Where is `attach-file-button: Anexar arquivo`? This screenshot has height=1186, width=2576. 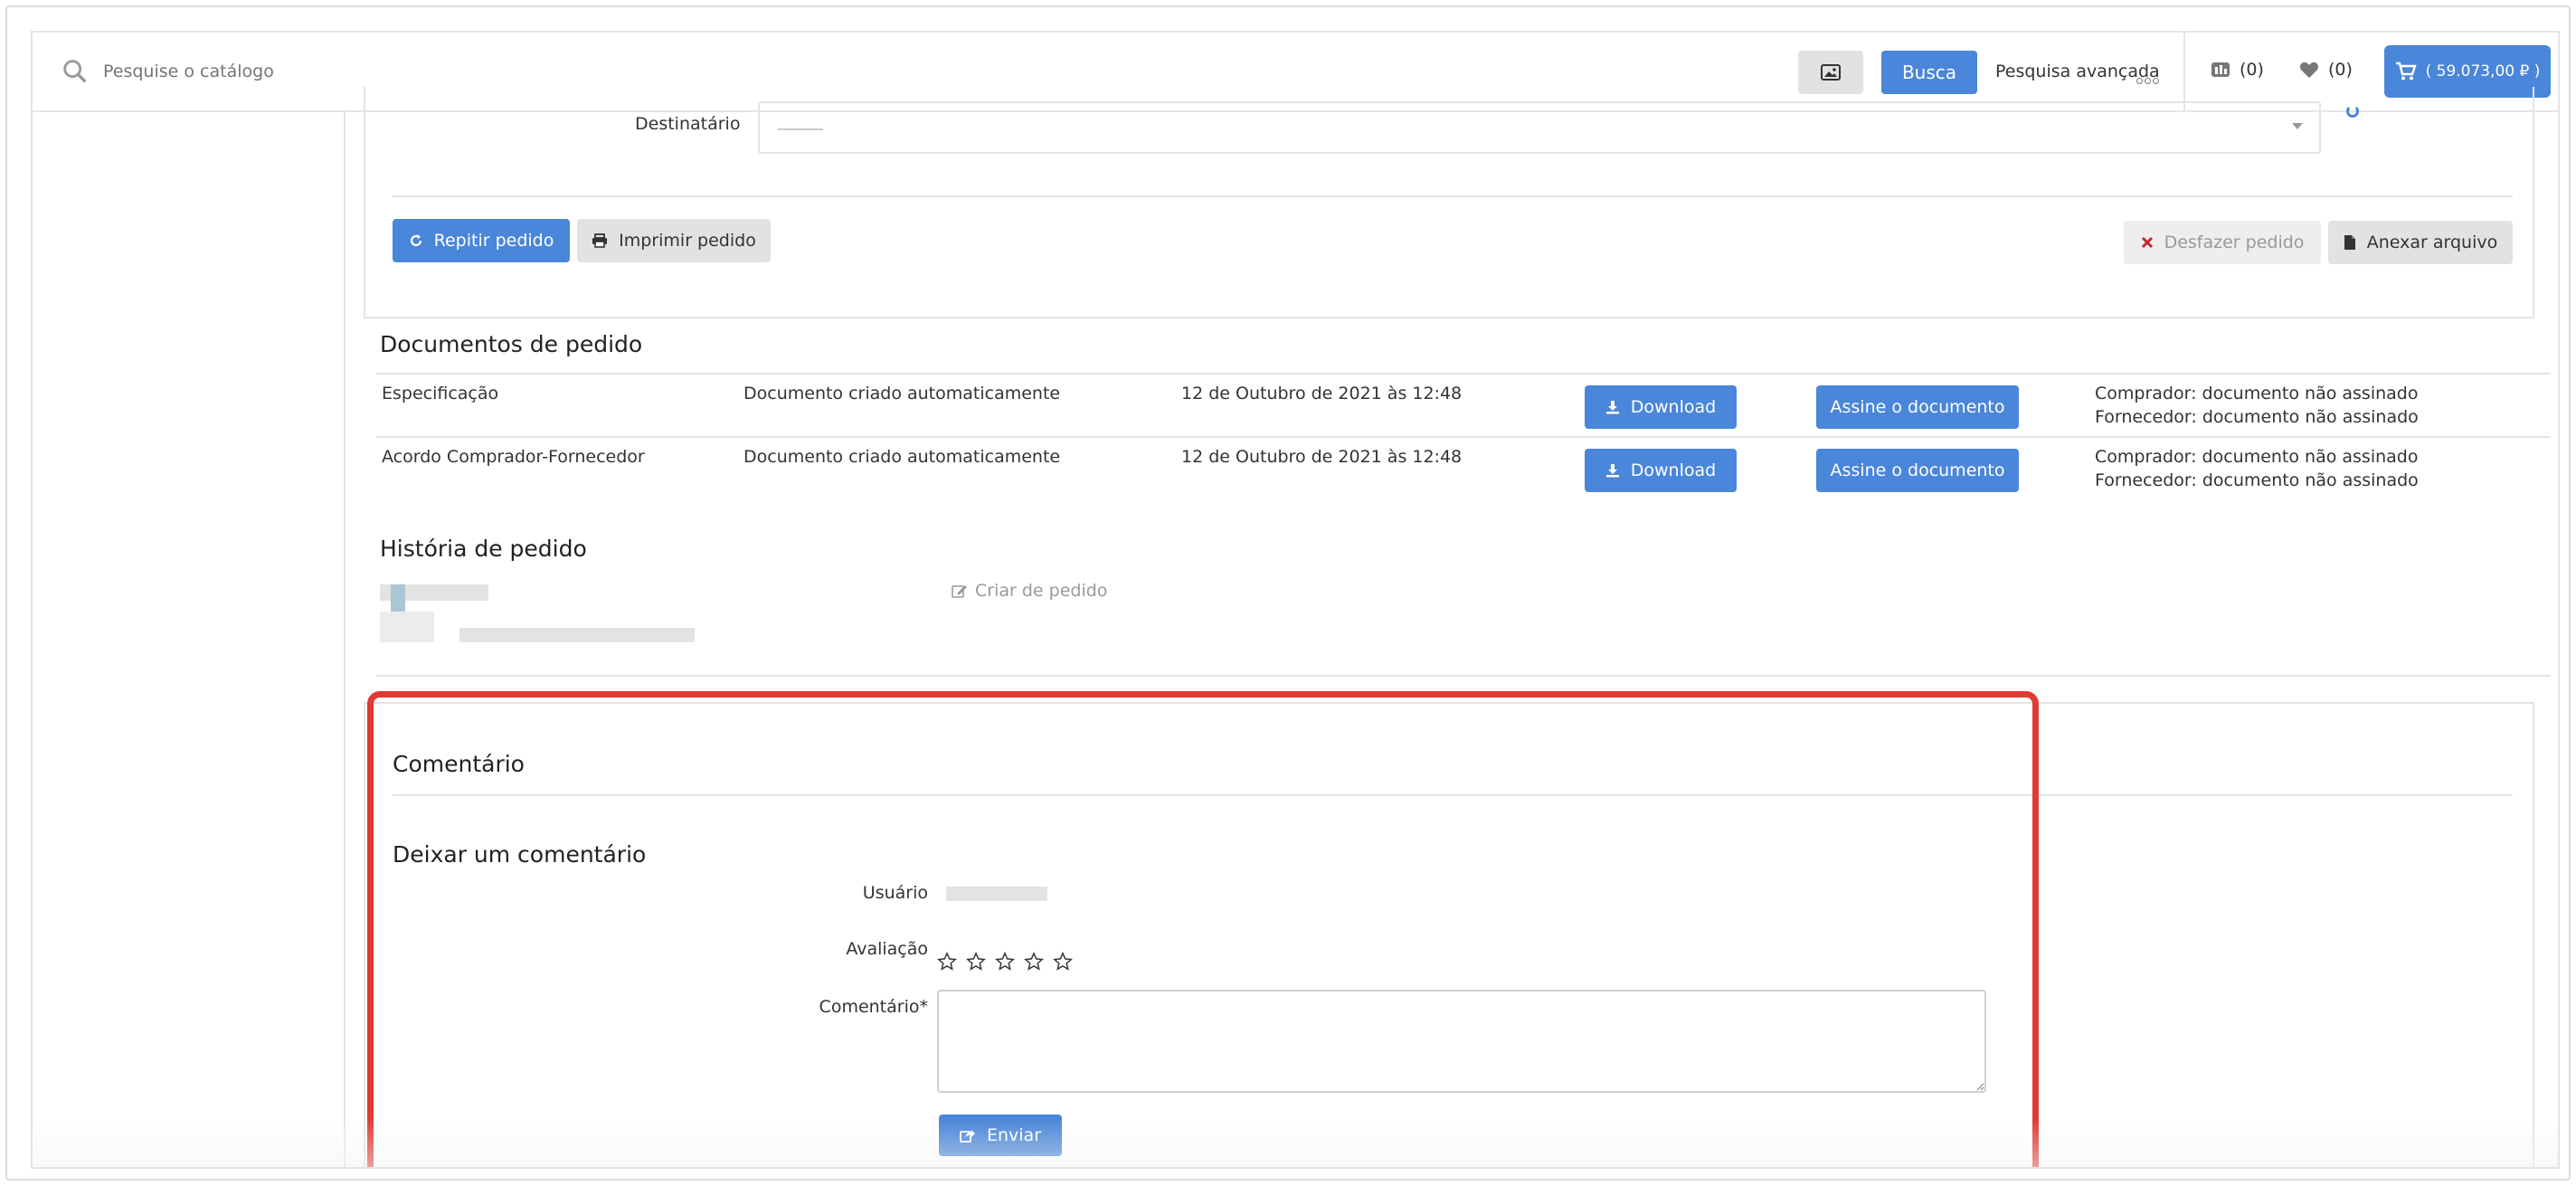
attach-file-button: Anexar arquivo is located at coordinates (2420, 243).